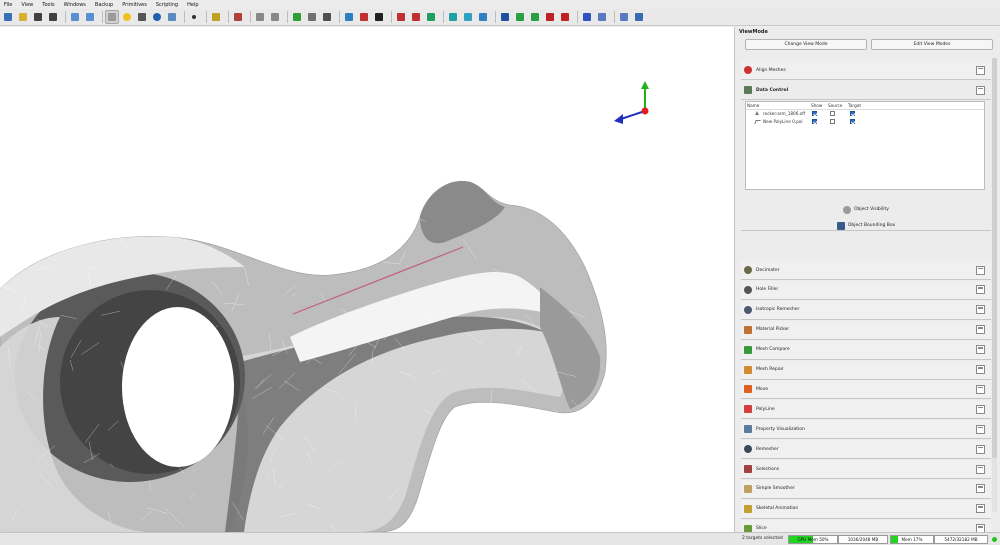  What do you see at coordinates (866, 509) in the screenshot?
I see `plugin-skeletal-animation: Skeletal Animation` at bounding box center [866, 509].